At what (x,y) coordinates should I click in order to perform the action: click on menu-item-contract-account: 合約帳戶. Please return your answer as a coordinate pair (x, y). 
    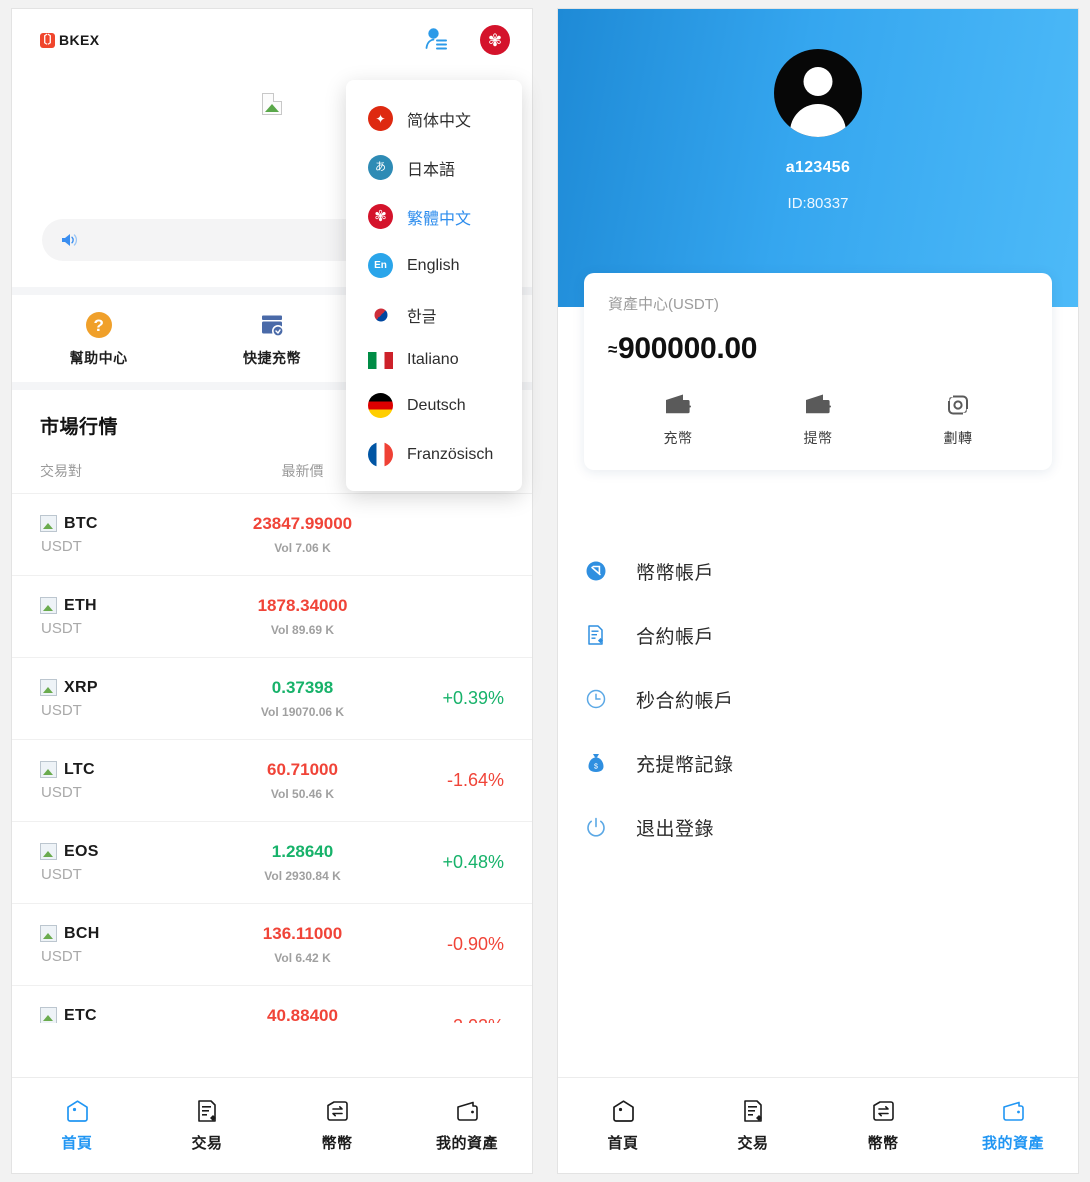
    Looking at the image, I should click on (818, 635).